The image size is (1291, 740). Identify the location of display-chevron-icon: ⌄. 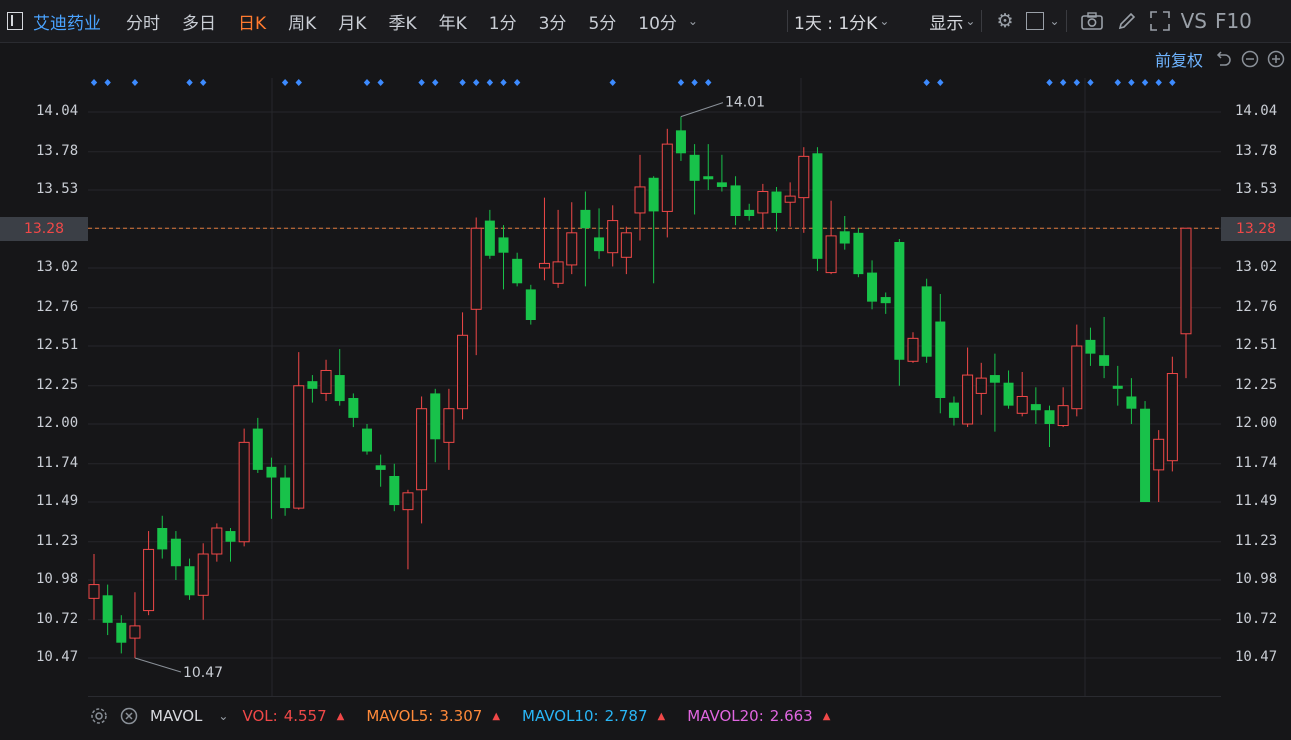
(970, 21).